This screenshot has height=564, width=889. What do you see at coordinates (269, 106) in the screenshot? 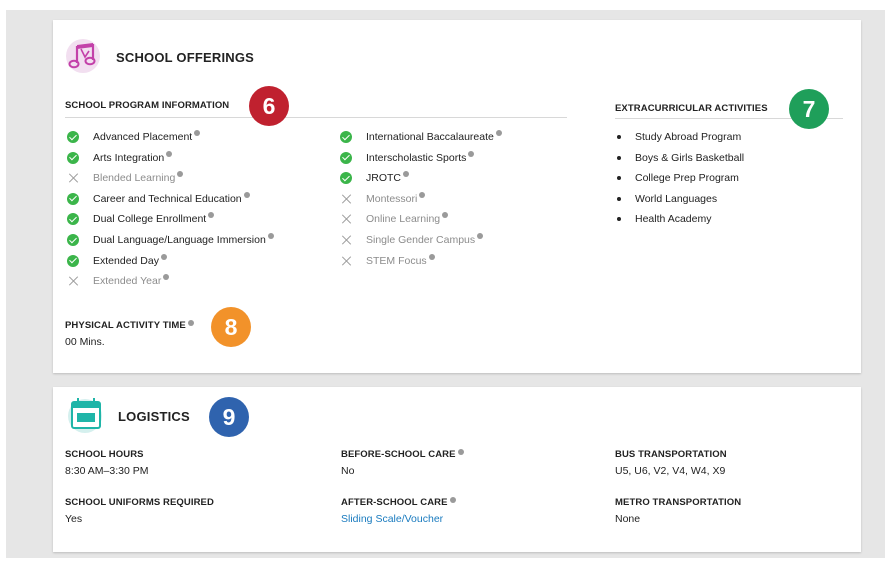
I see `callout-badge-6: 6` at bounding box center [269, 106].